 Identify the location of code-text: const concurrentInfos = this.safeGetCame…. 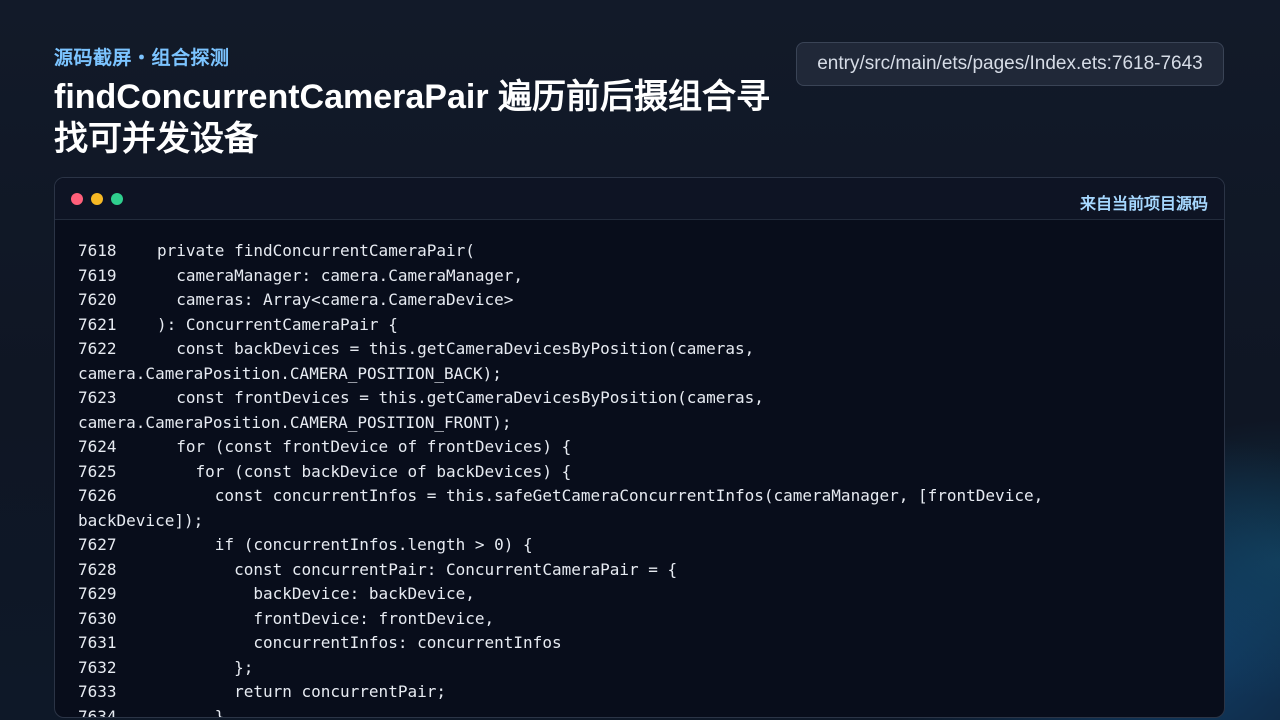
(600, 495).